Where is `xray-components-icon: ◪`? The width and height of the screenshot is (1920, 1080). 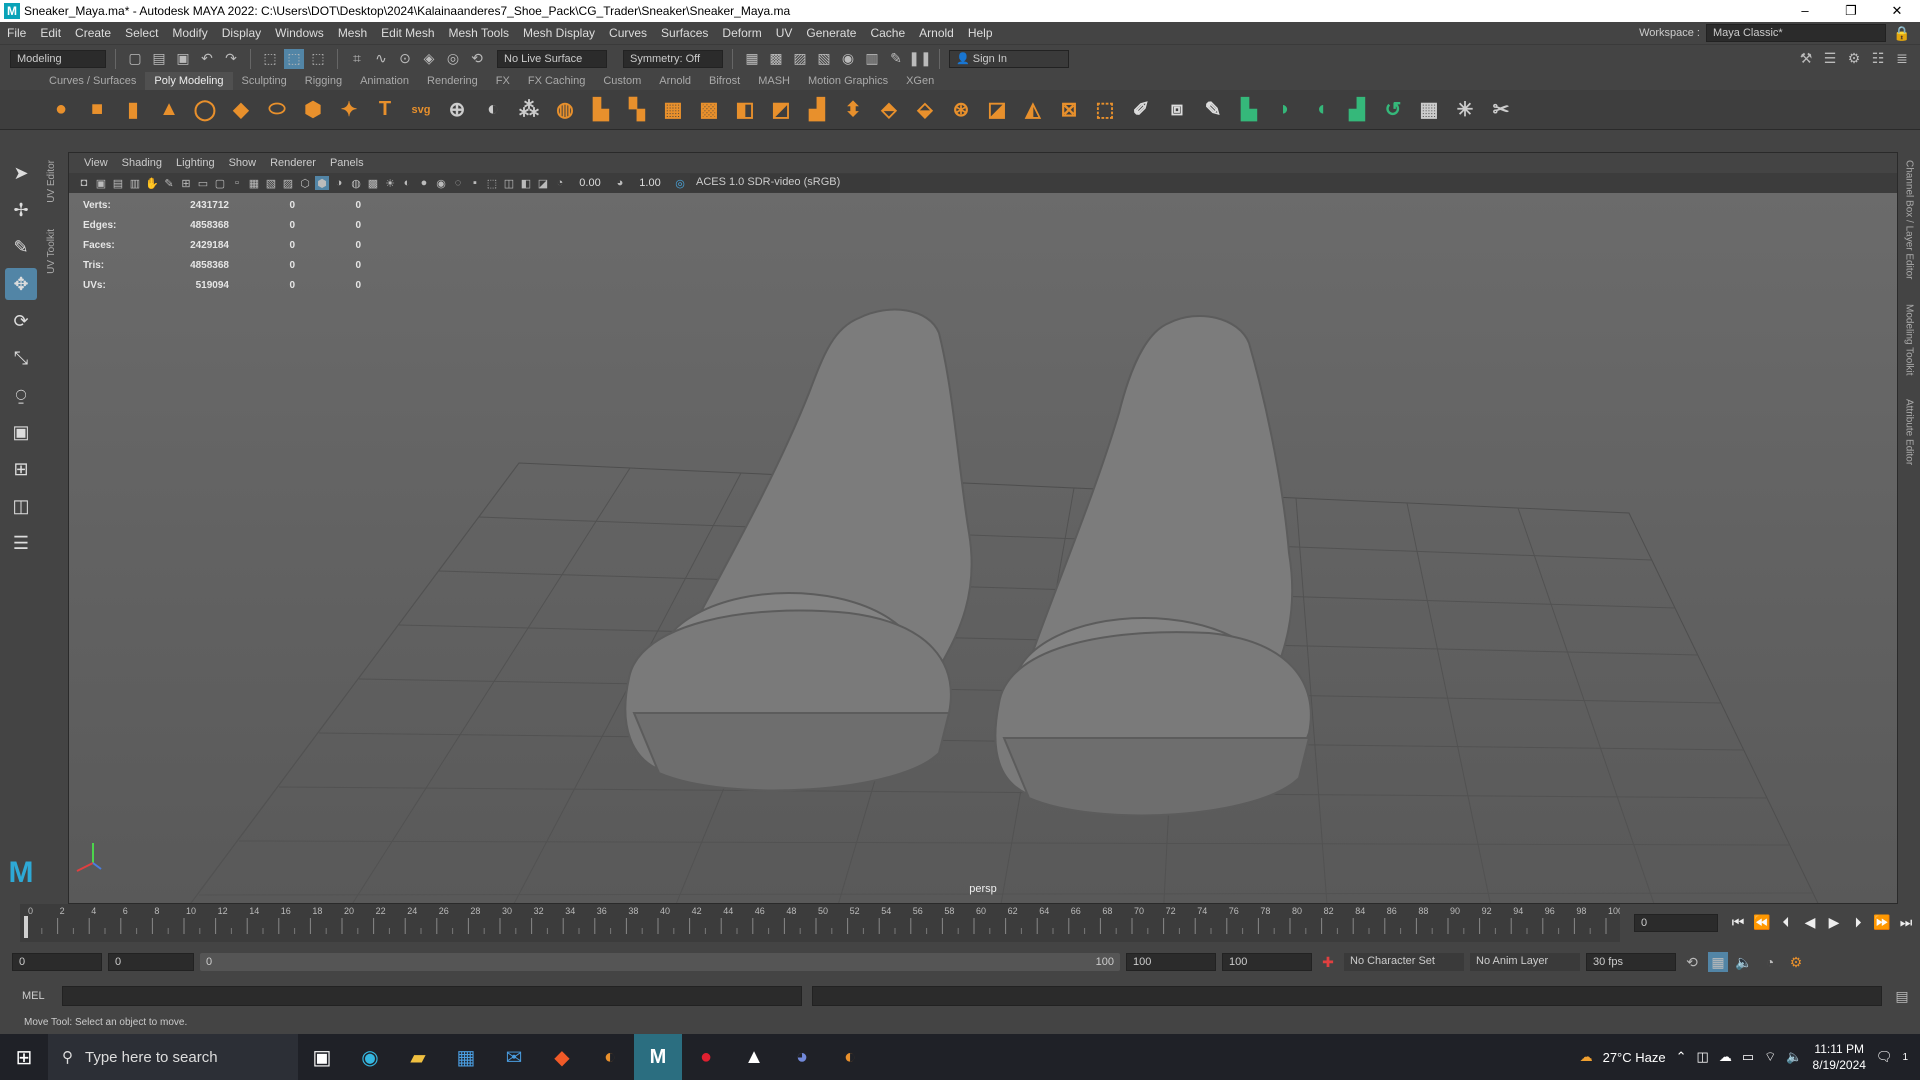 xray-components-icon: ◪ is located at coordinates (543, 183).